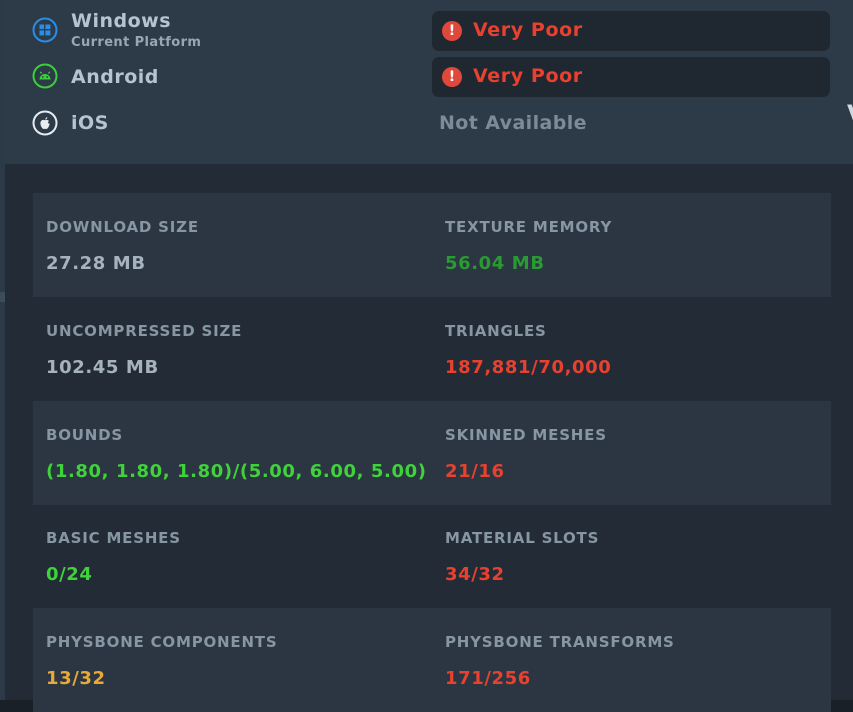 Image resolution: width=853 pixels, height=712 pixels. Describe the element at coordinates (631, 31) in the screenshot. I see `rating-badge-windows: ! Very Poor` at that location.